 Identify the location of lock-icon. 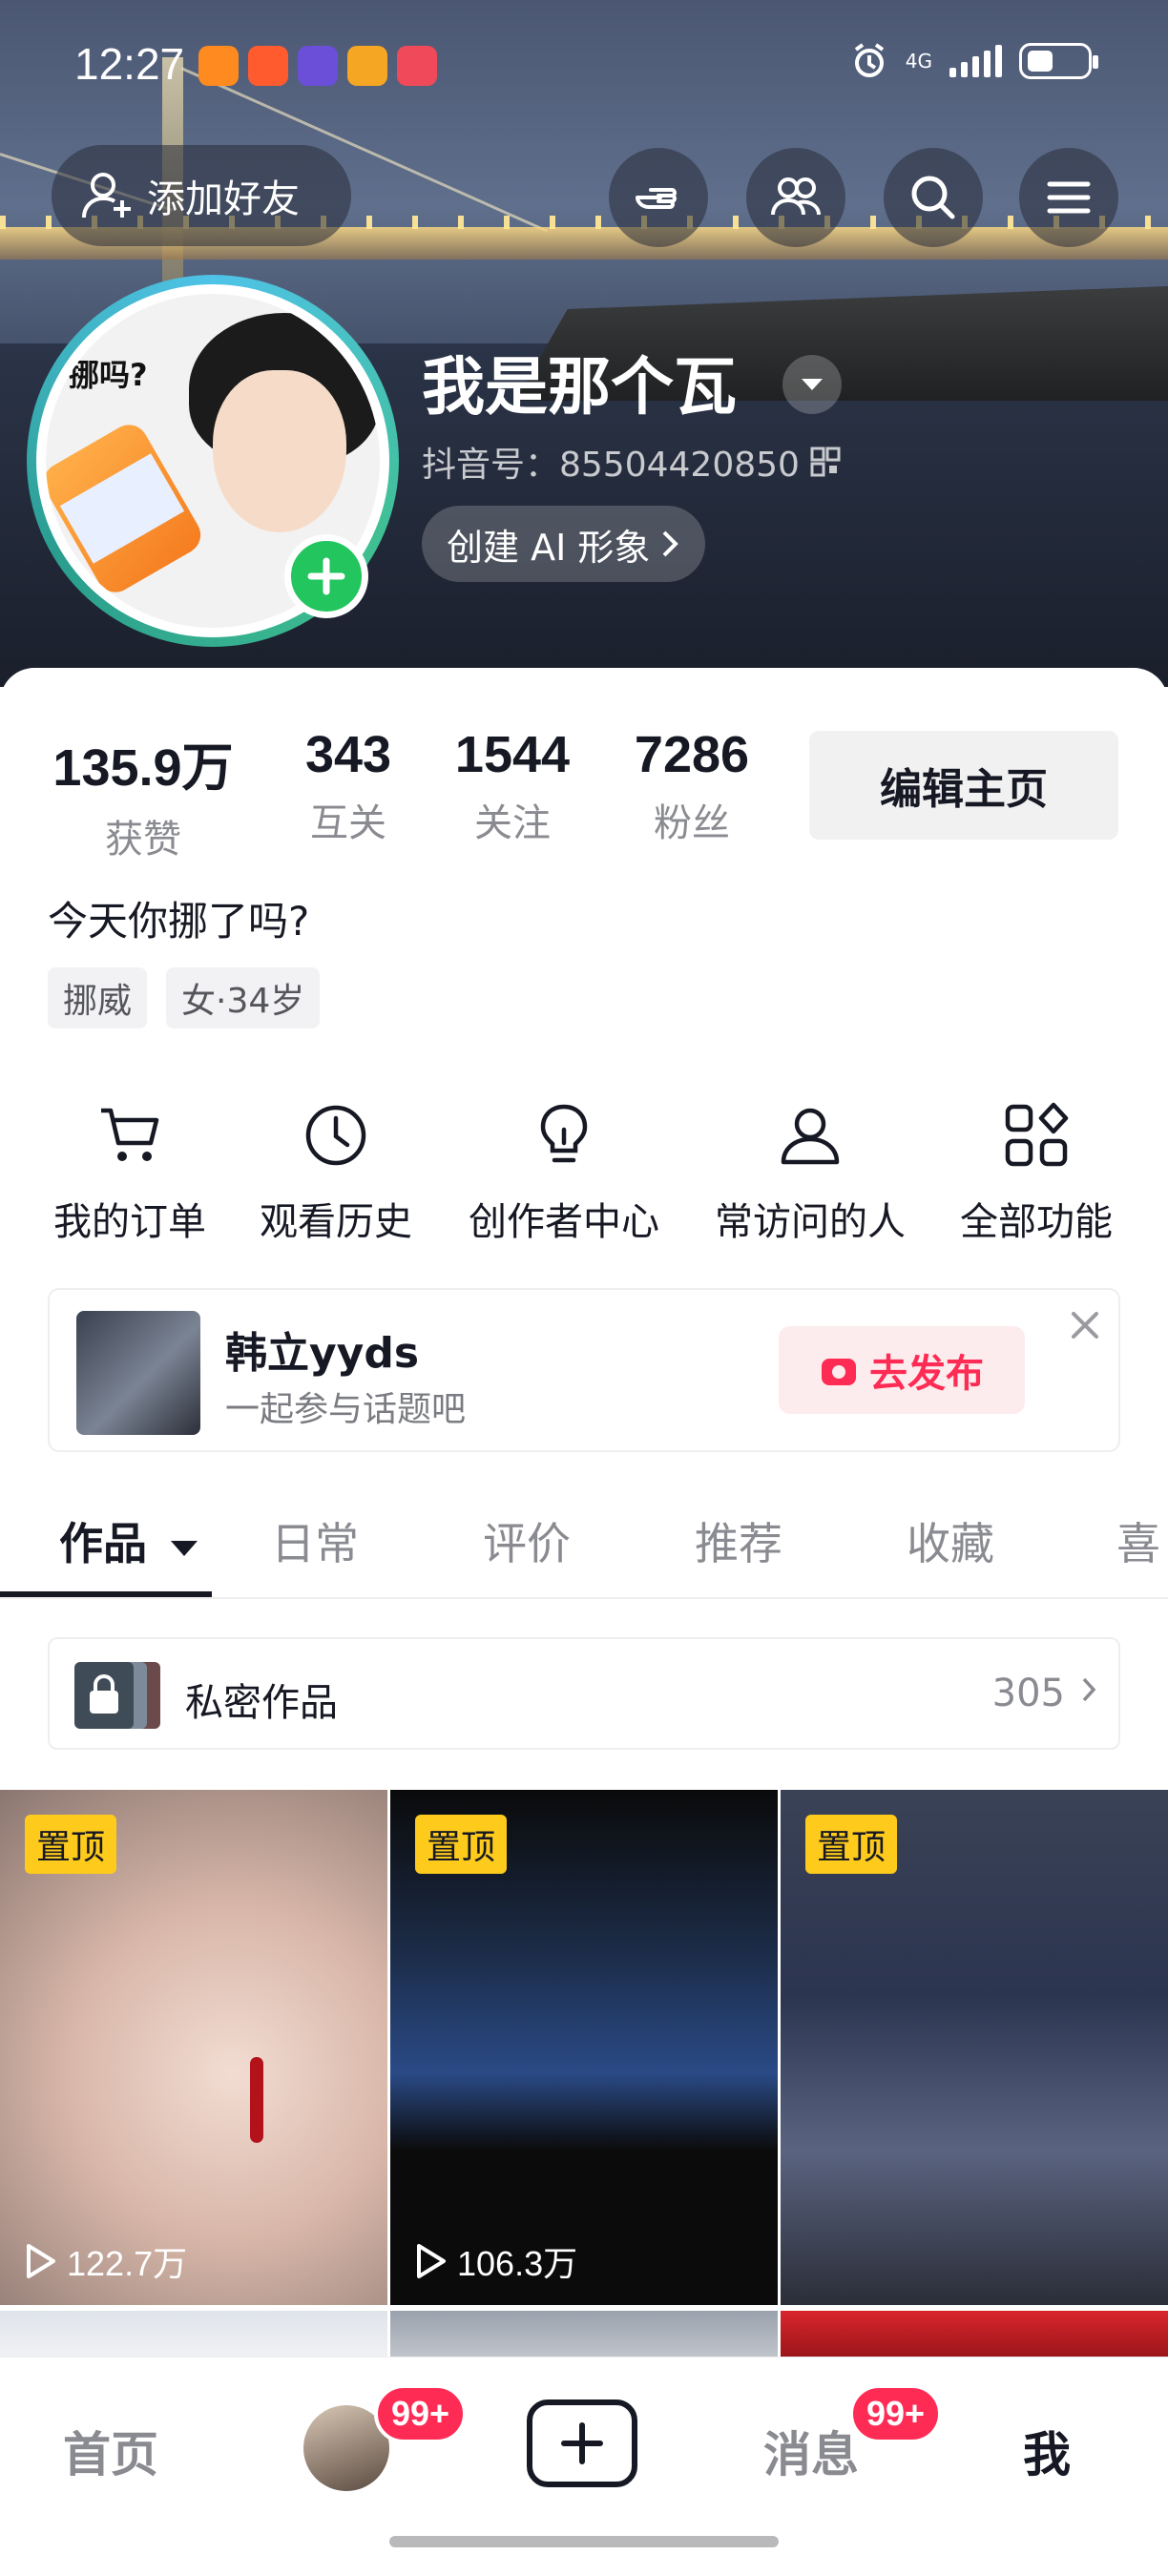
(104, 1694).